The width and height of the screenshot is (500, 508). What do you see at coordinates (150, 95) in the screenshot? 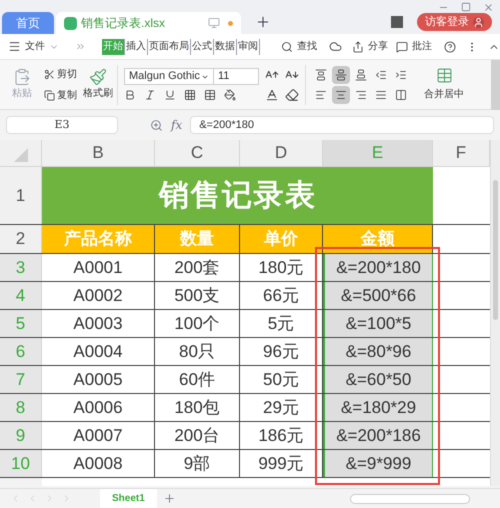
I see `italic-icon` at bounding box center [150, 95].